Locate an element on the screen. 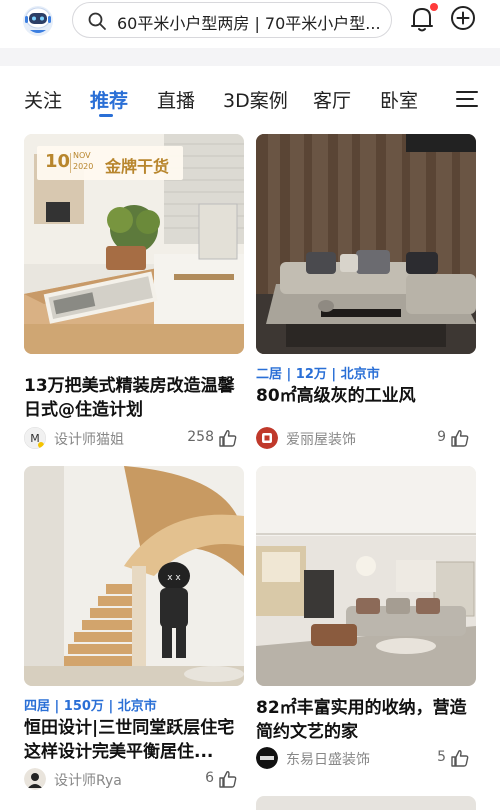 The height and width of the screenshot is (810, 500). author-name: 东易日盛装饰 is located at coordinates (328, 760).